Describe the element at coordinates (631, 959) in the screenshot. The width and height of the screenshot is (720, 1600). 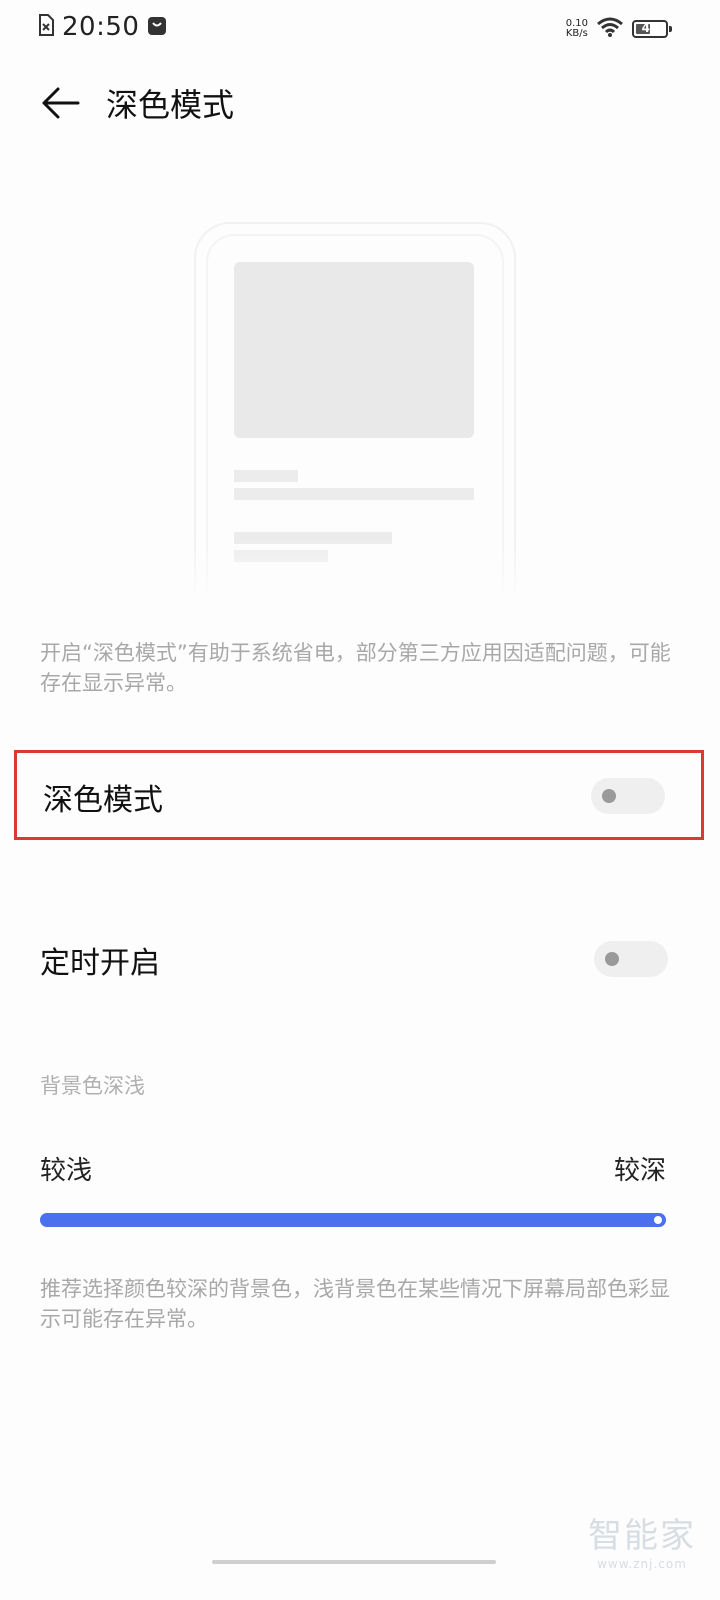
I see `scheduled-toggle` at that location.